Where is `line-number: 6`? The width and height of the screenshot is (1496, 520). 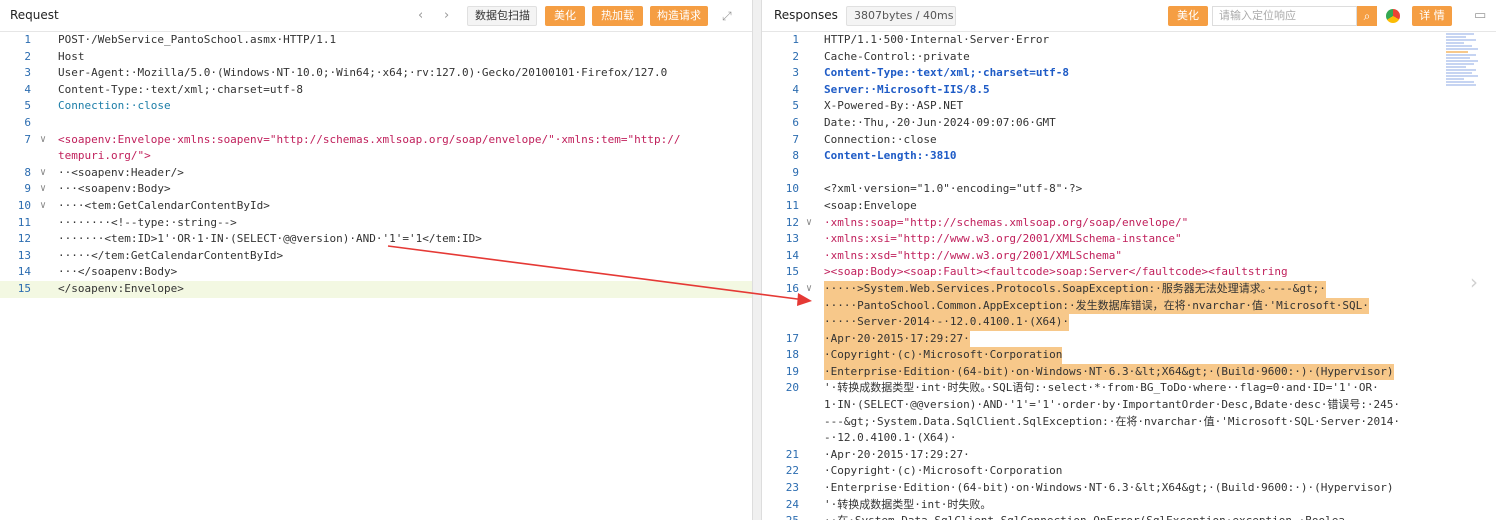
line-number: 6 is located at coordinates (795, 122).